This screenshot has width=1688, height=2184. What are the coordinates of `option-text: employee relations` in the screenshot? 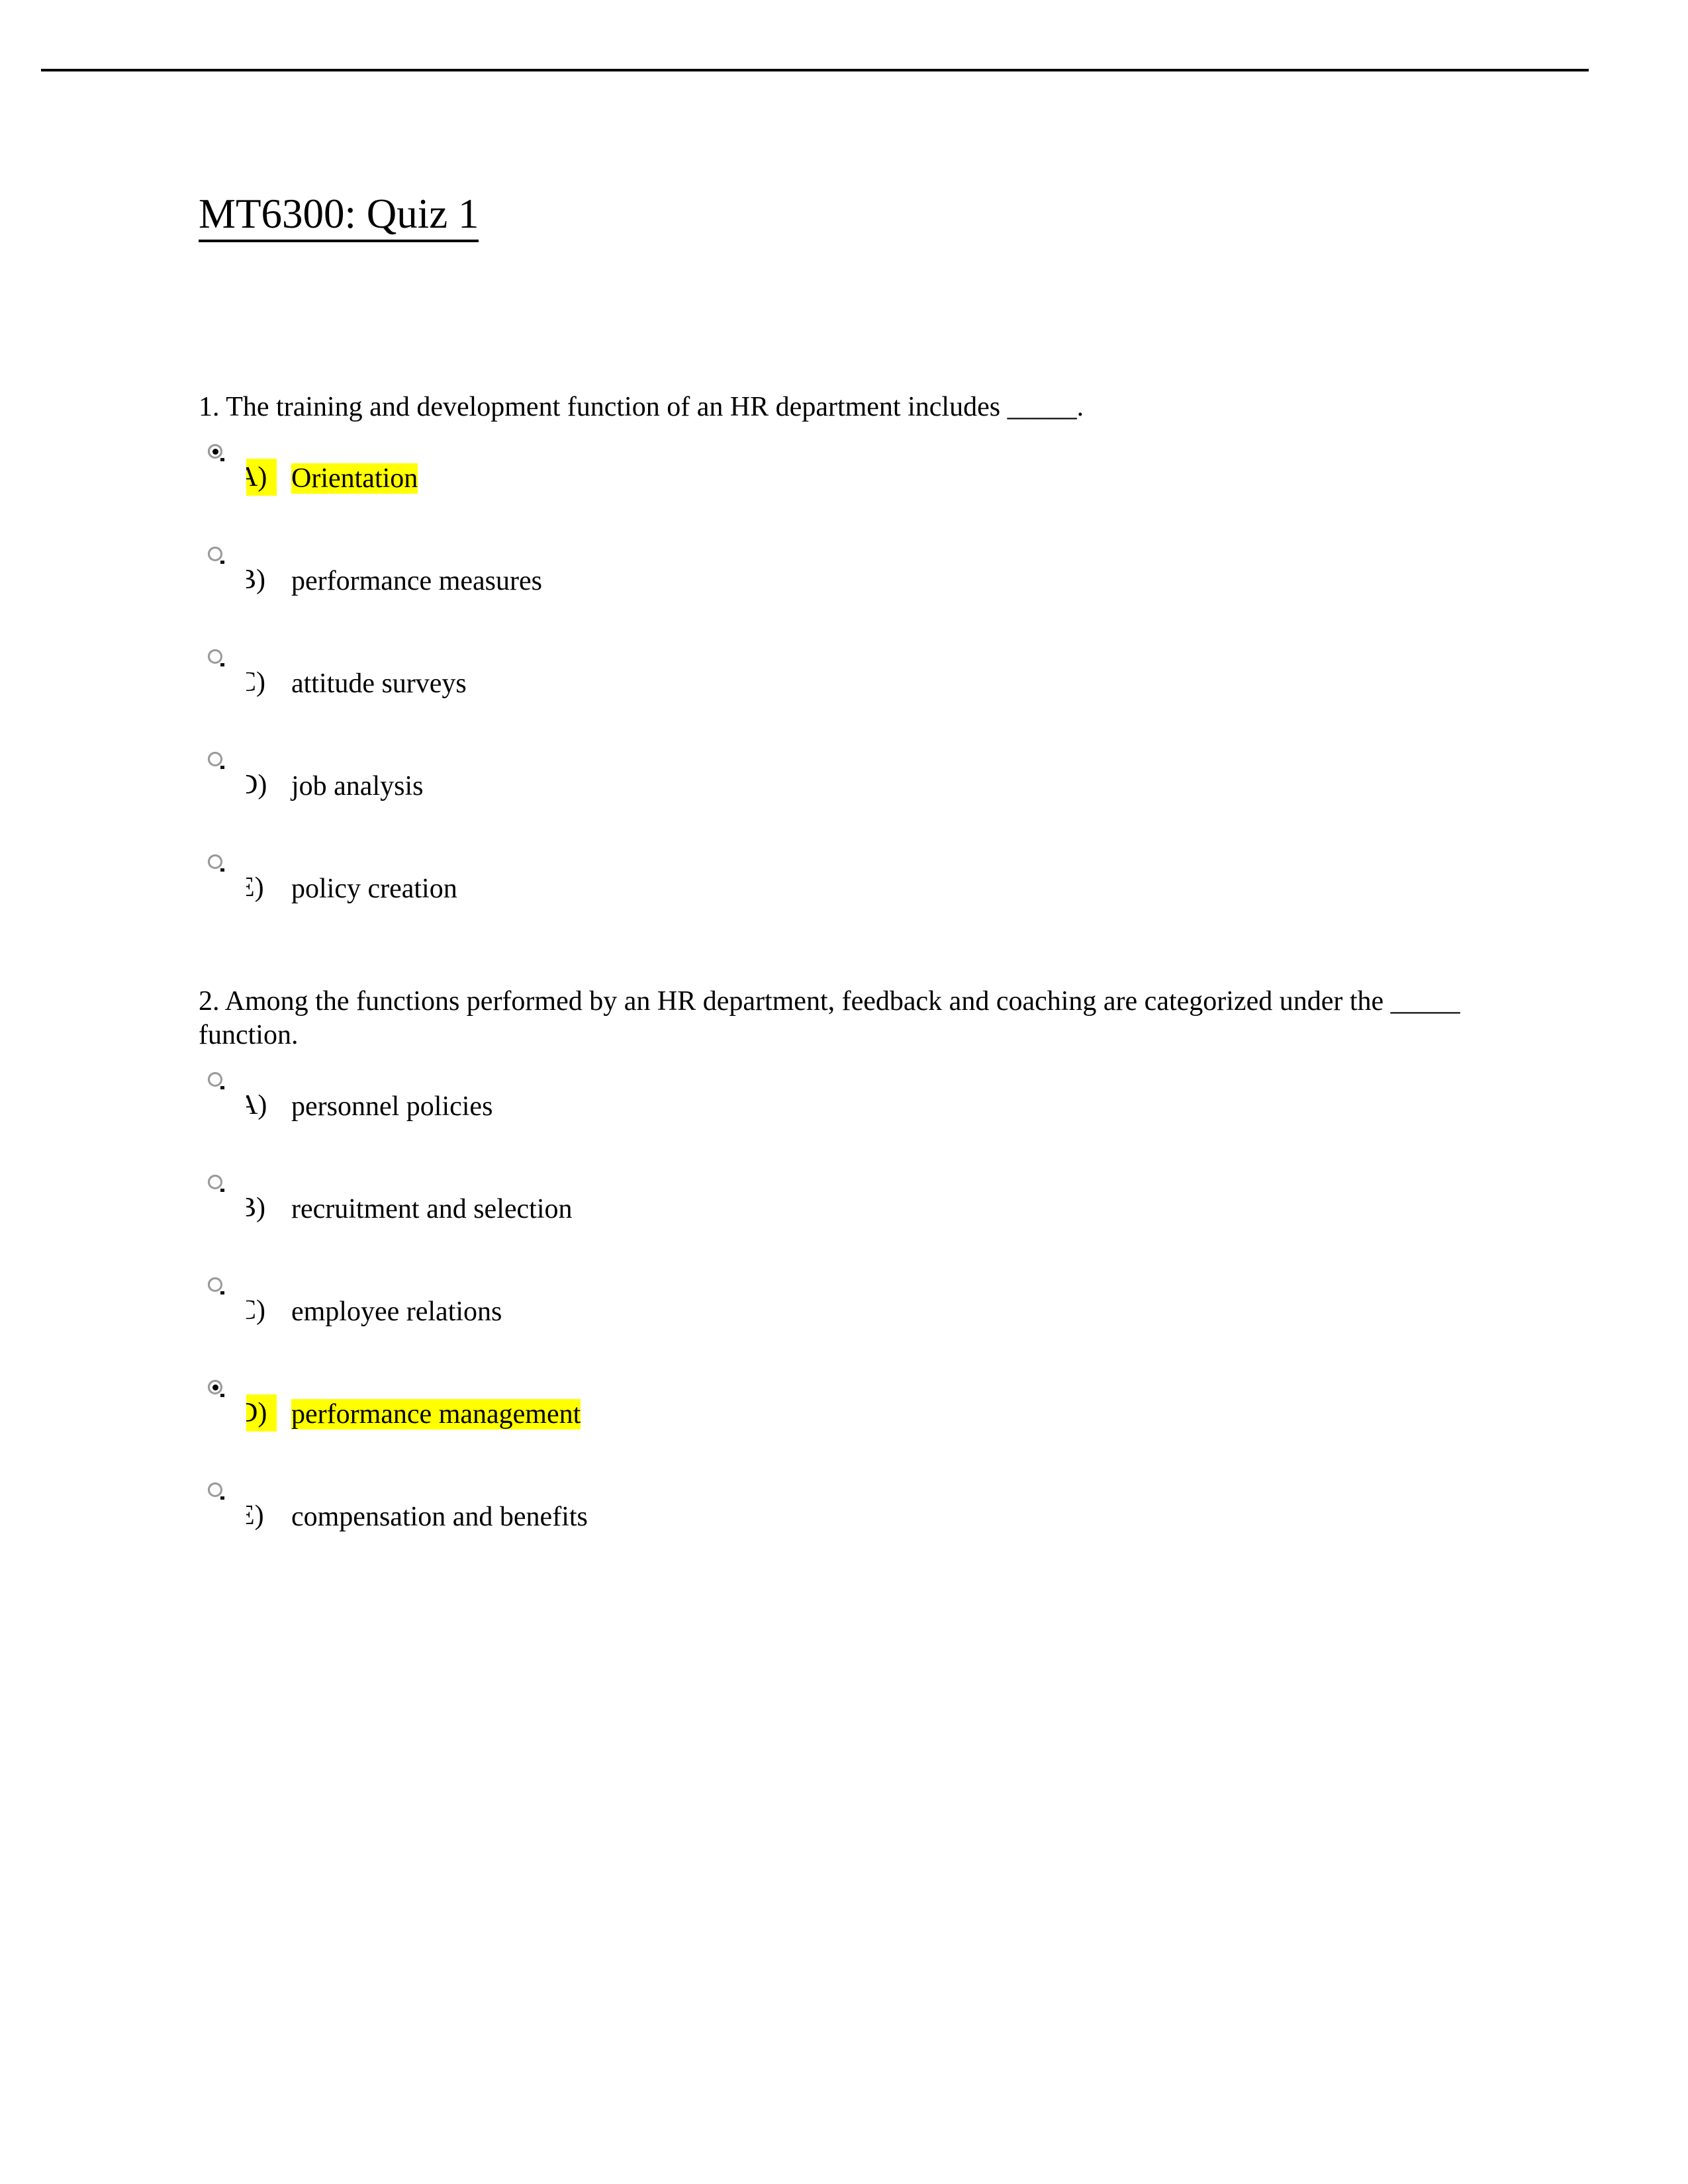 It's located at (396, 1311).